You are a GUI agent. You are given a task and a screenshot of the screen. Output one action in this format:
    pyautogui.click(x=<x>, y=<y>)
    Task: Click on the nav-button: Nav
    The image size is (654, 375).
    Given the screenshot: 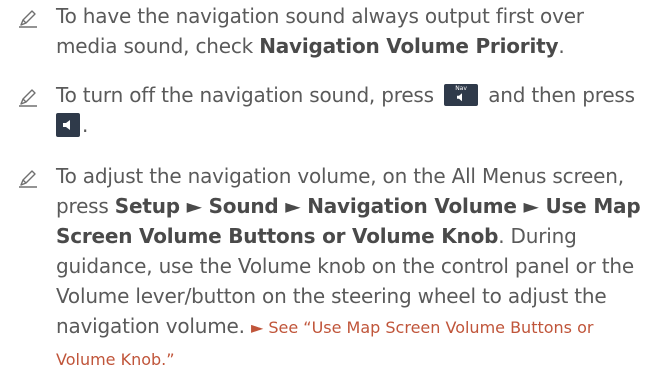 What is the action you would take?
    pyautogui.click(x=461, y=95)
    